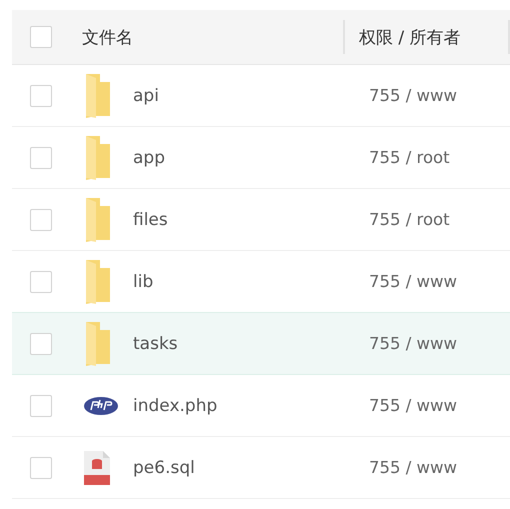 The width and height of the screenshot is (510, 509). Describe the element at coordinates (41, 37) in the screenshot. I see `select-all-checkbox` at that location.